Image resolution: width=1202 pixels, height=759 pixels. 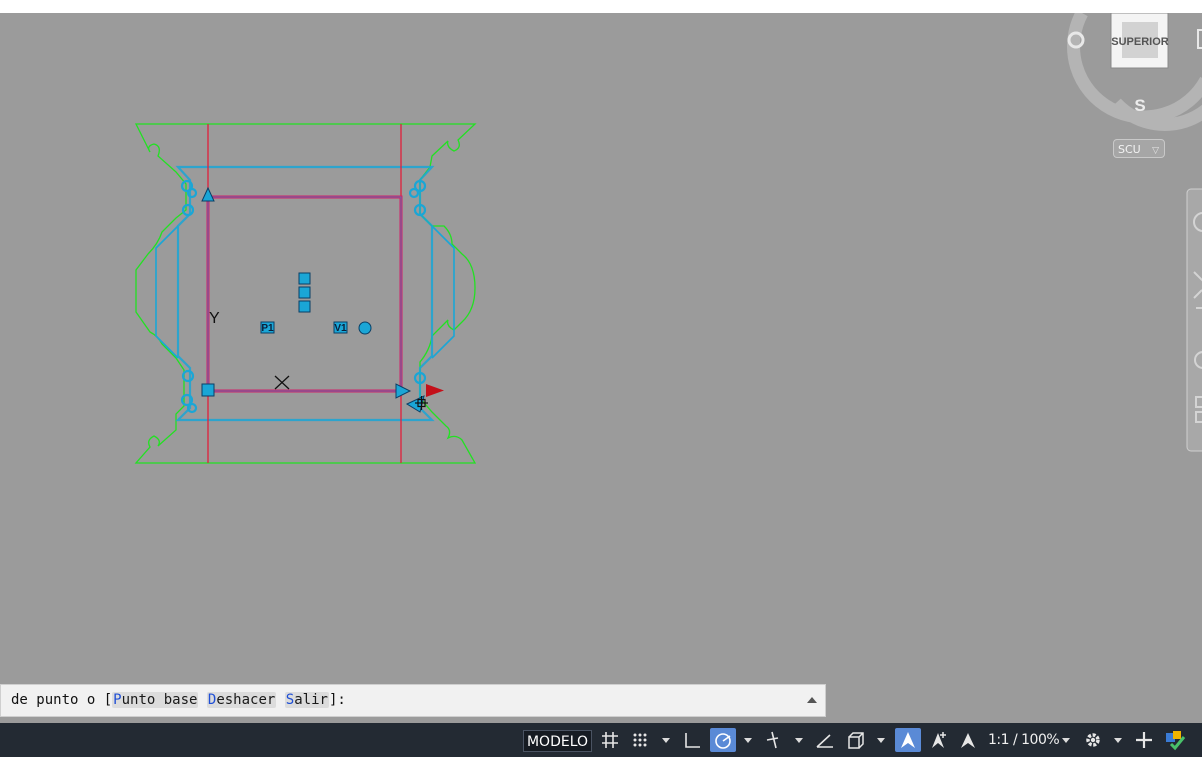 What do you see at coordinates (640, 740) in the screenshot?
I see `snap-icon` at bounding box center [640, 740].